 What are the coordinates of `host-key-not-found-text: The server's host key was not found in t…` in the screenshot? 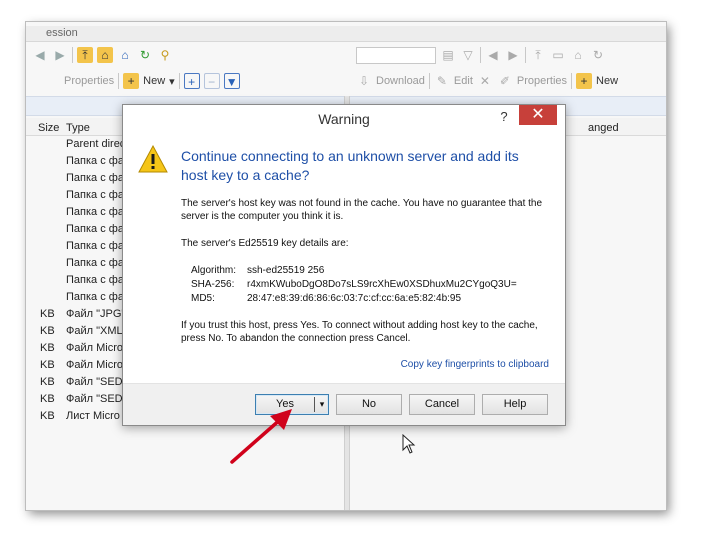 It's located at (362, 210).